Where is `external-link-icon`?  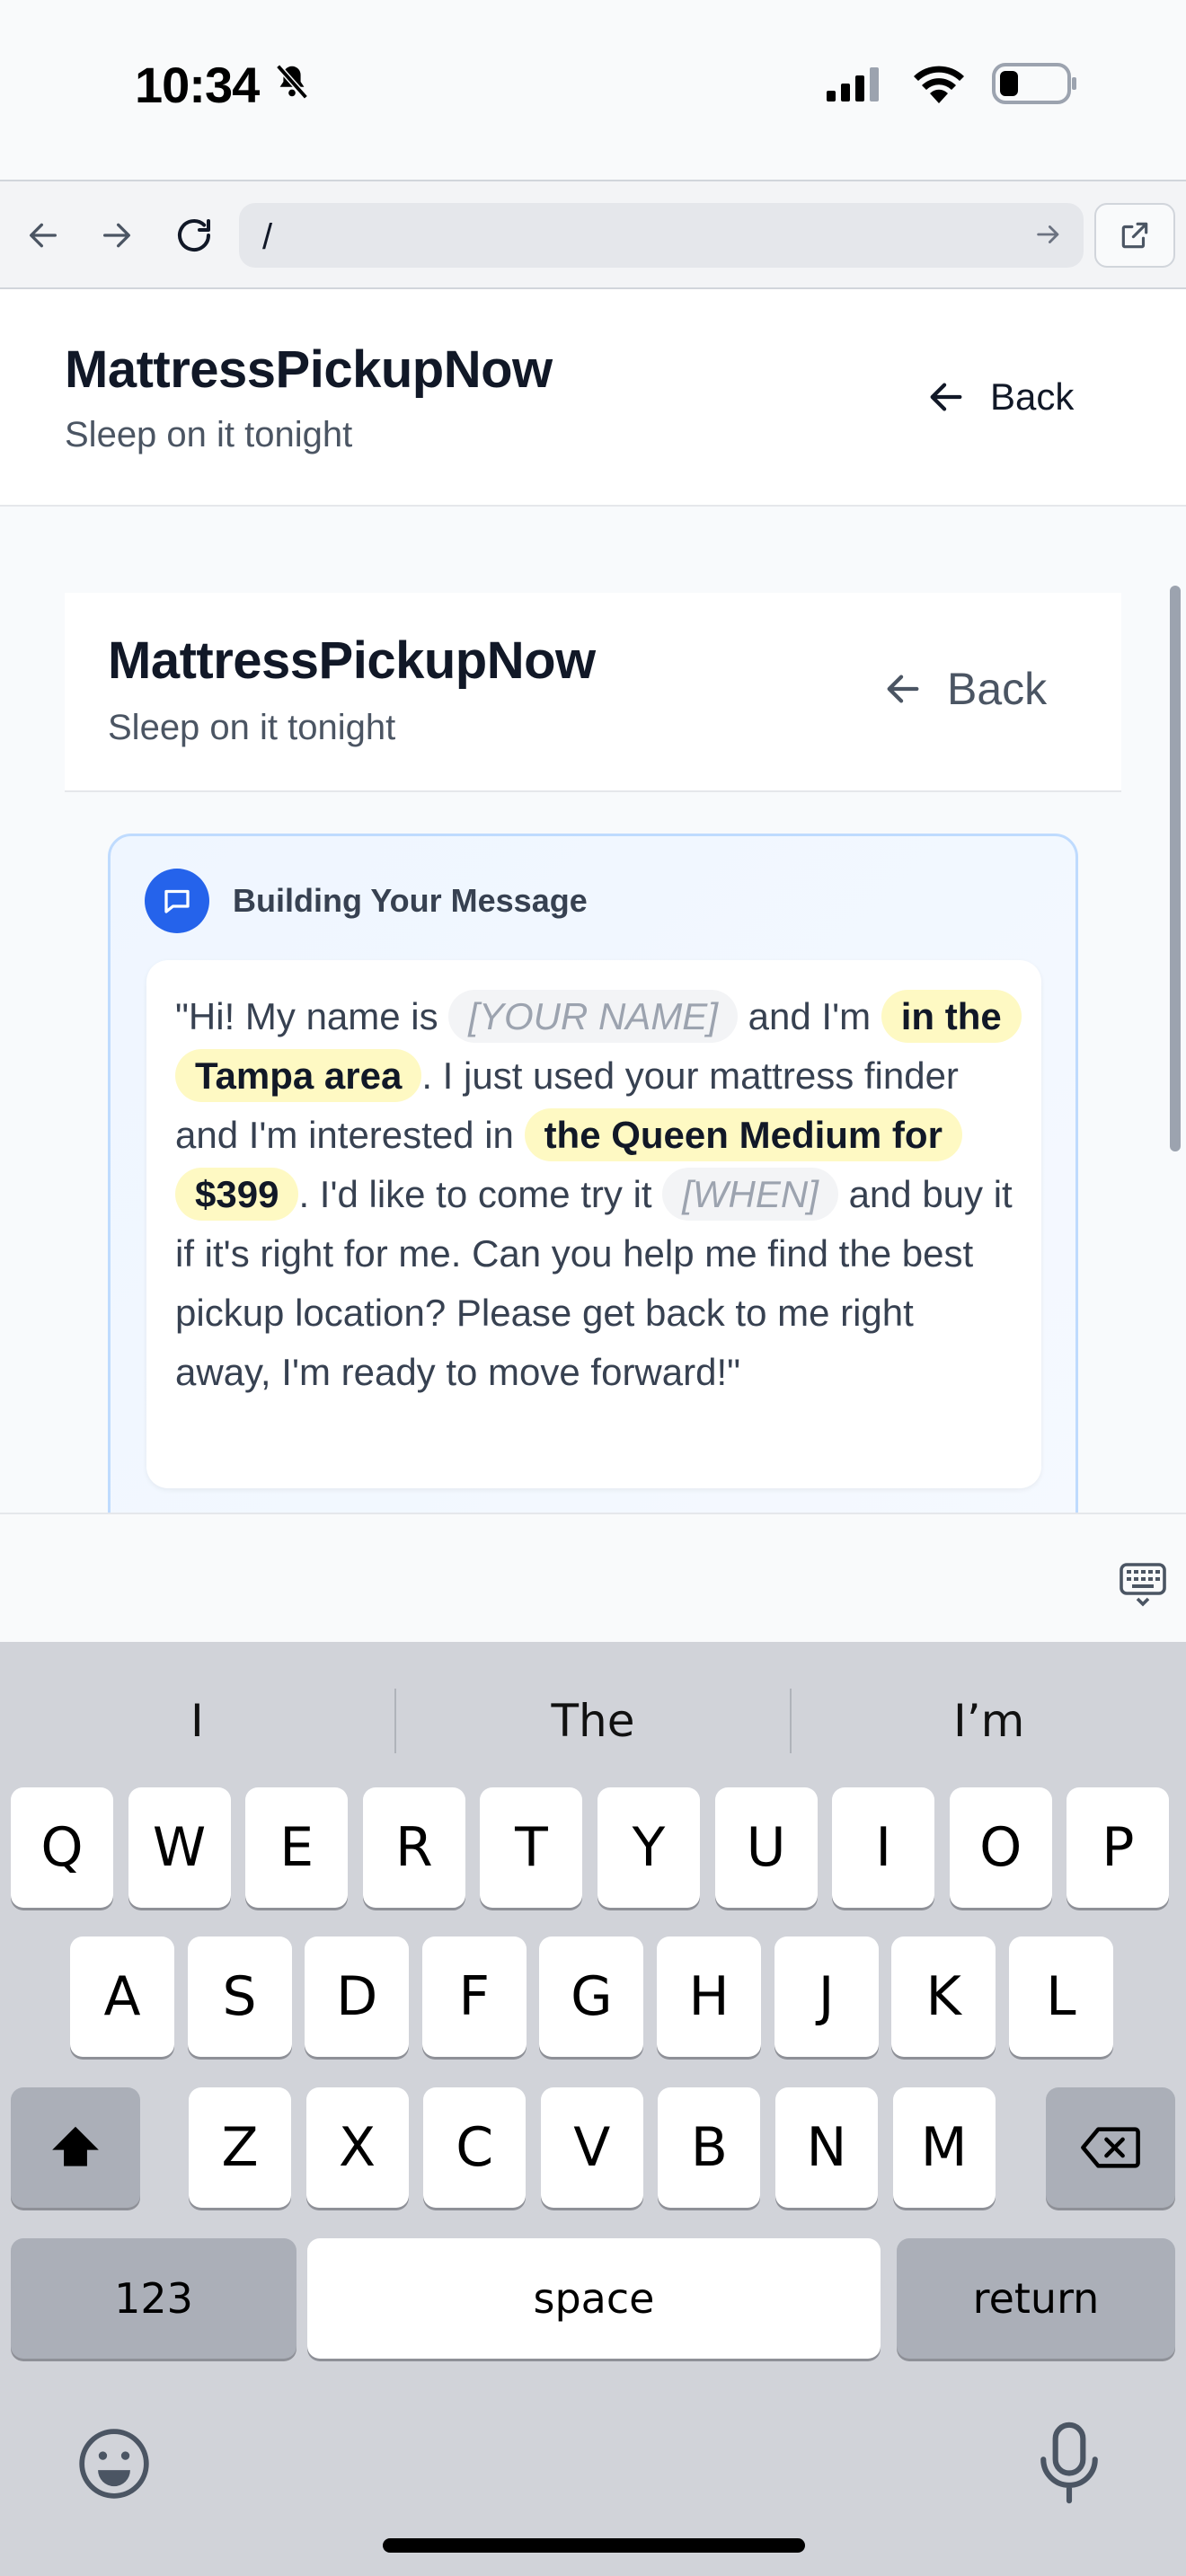
external-link-icon is located at coordinates (1134, 235).